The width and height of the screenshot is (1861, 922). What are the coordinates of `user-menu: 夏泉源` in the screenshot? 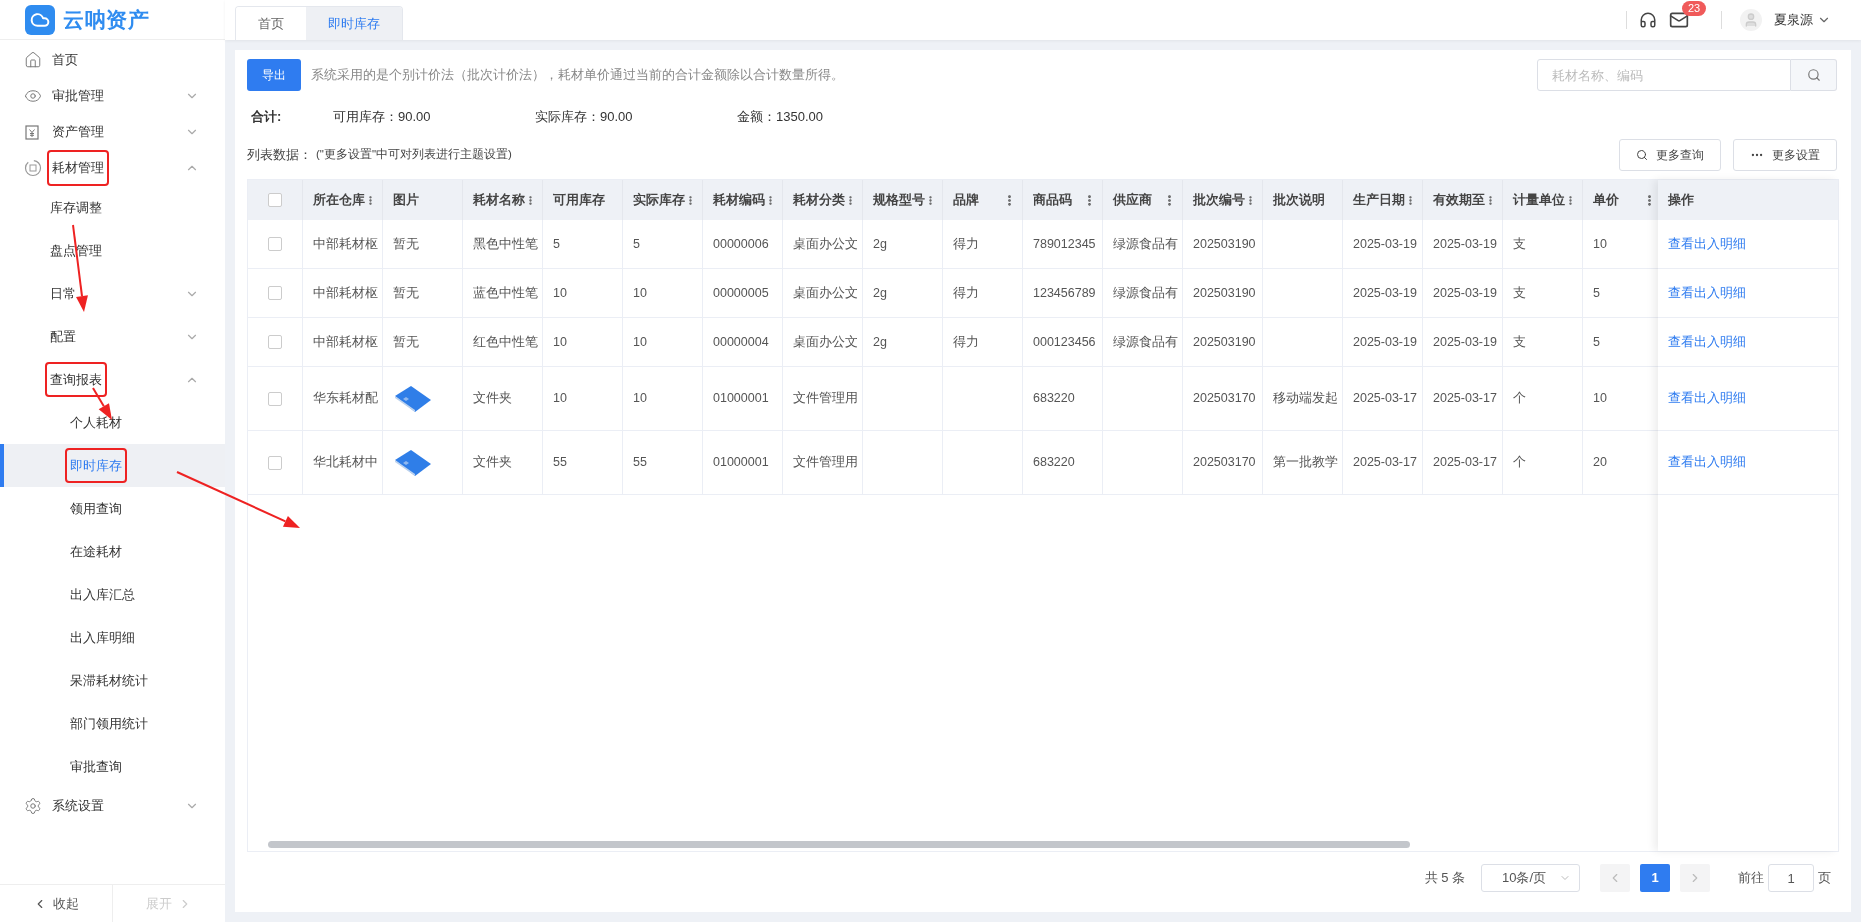 It's located at (1802, 20).